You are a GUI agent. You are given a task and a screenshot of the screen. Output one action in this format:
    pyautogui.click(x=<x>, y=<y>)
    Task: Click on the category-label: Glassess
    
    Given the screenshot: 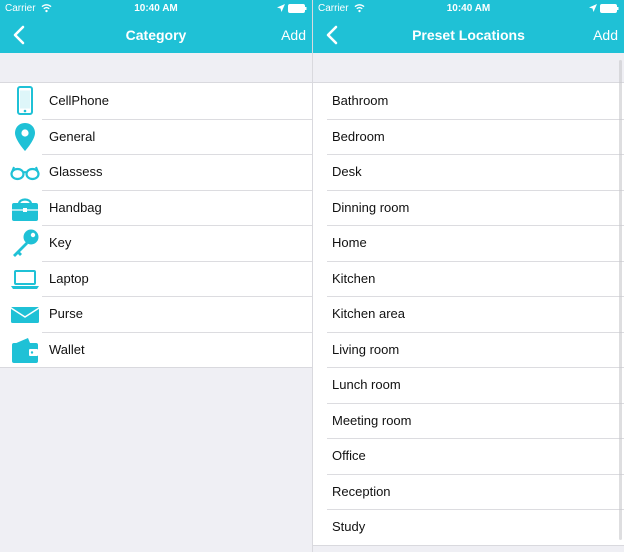 What is the action you would take?
    pyautogui.click(x=76, y=171)
    